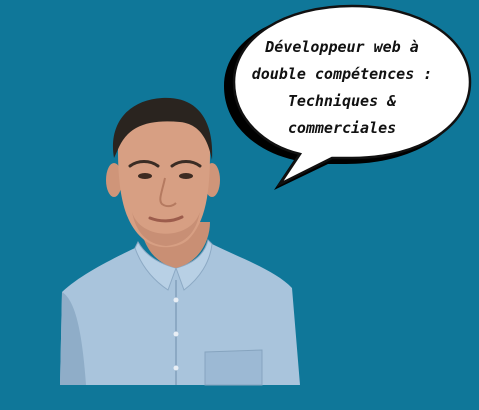 The height and width of the screenshot is (410, 479). I want to click on speech-bubble-line: commerciales, so click(342, 128).